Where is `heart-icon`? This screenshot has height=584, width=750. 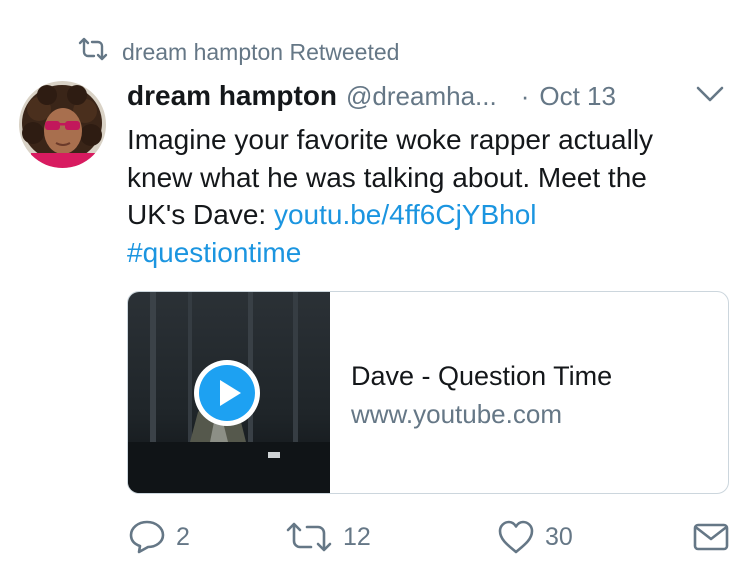 heart-icon is located at coordinates (516, 537).